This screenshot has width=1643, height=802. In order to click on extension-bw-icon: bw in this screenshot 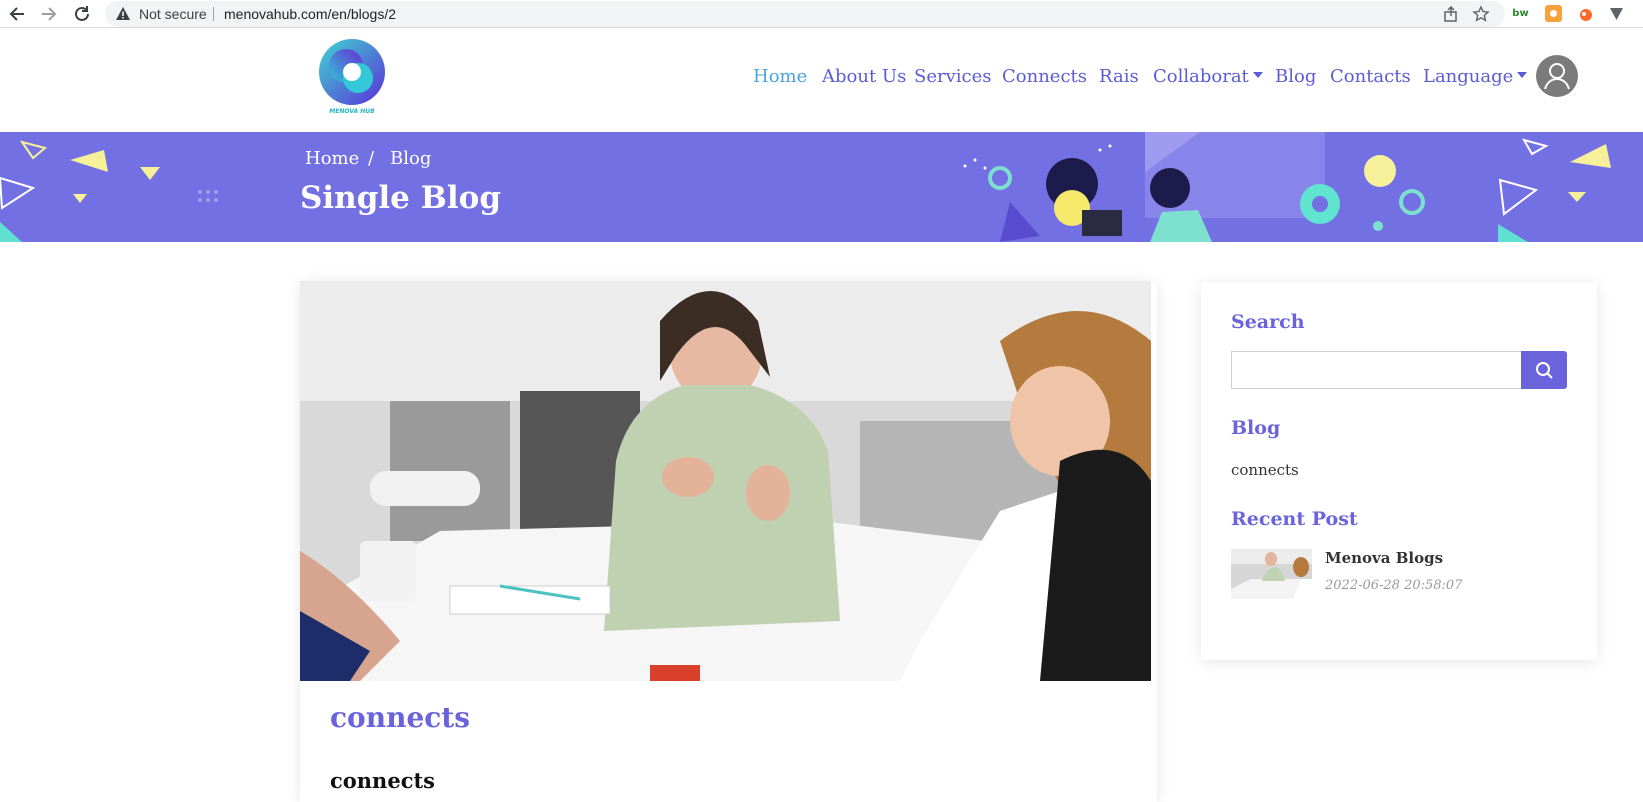, I will do `click(1520, 13)`.